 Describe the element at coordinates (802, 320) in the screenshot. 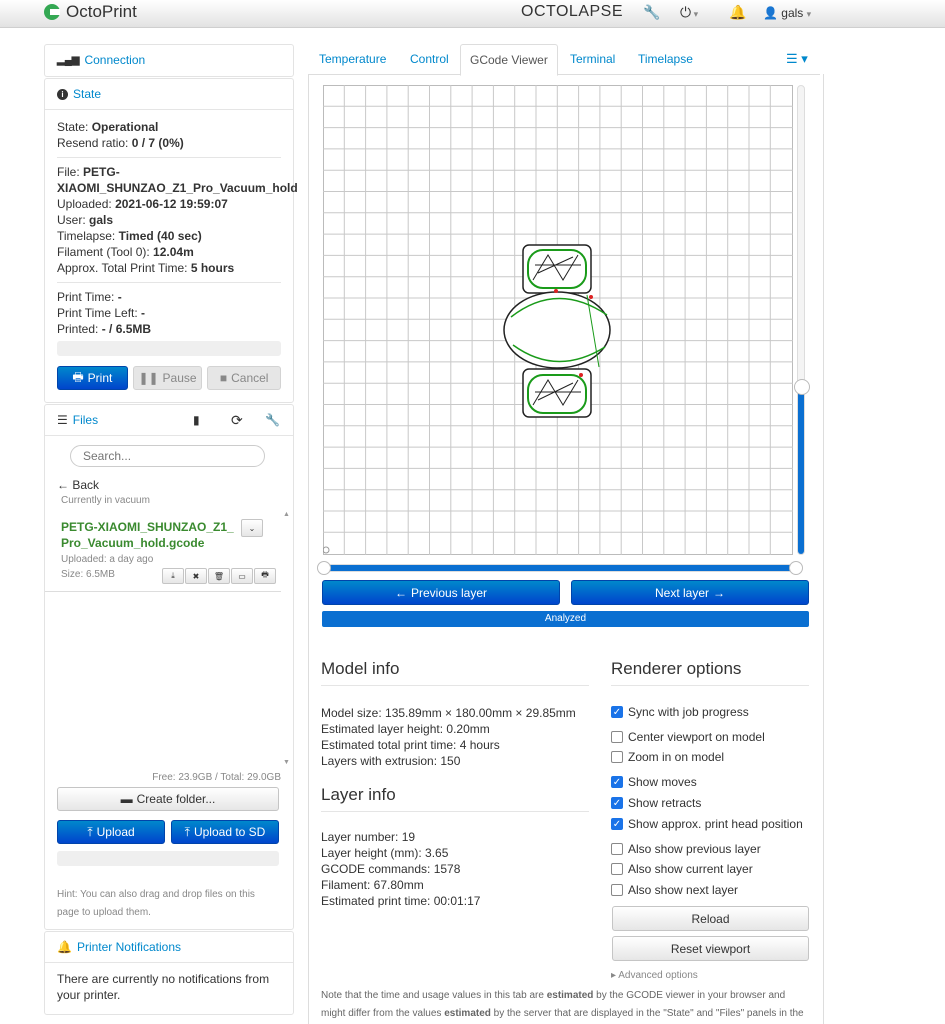

I see `layer-slider` at that location.